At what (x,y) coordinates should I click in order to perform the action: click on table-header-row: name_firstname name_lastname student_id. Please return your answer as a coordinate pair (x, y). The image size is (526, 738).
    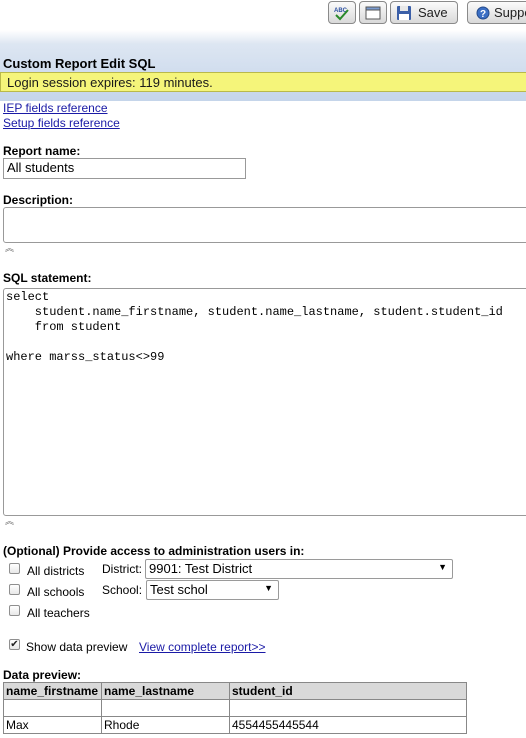
    Looking at the image, I should click on (235, 691).